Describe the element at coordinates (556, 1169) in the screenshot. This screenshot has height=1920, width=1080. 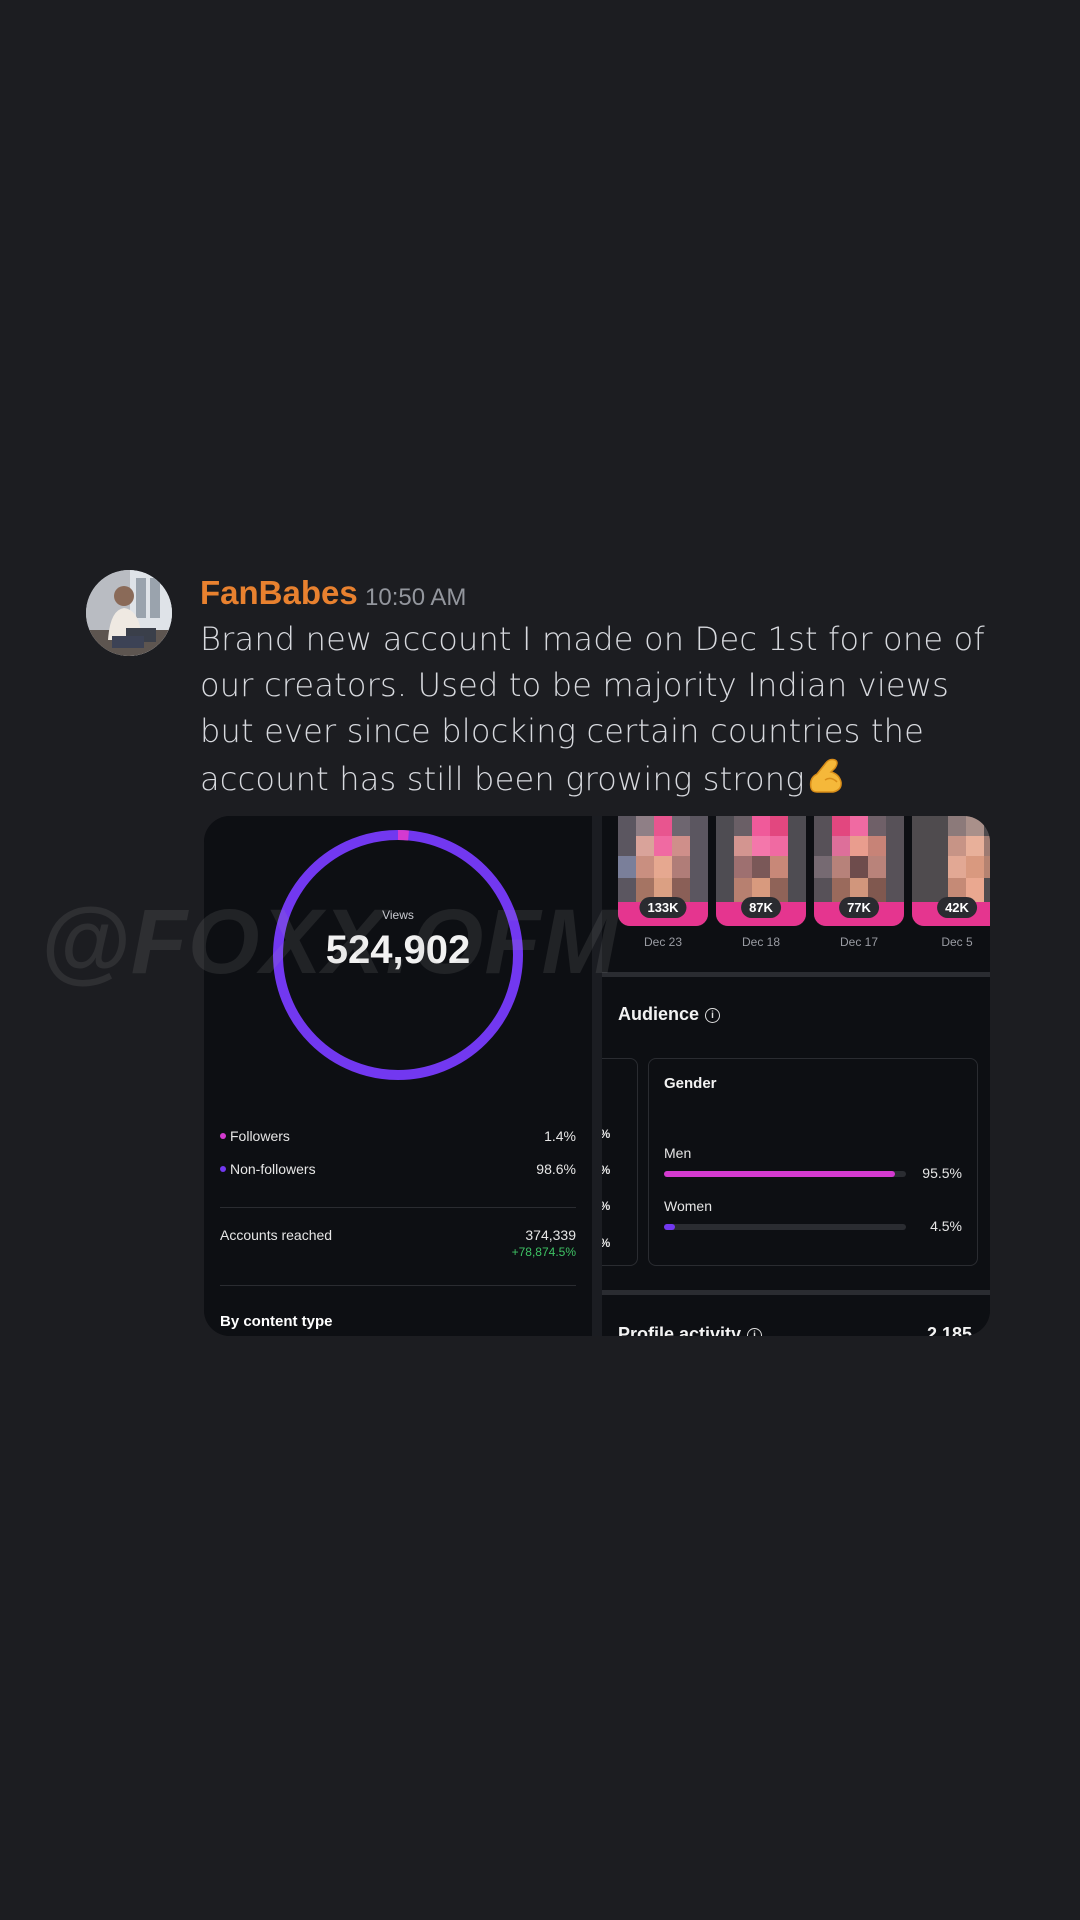
I see `legend-value: 98.6%` at that location.